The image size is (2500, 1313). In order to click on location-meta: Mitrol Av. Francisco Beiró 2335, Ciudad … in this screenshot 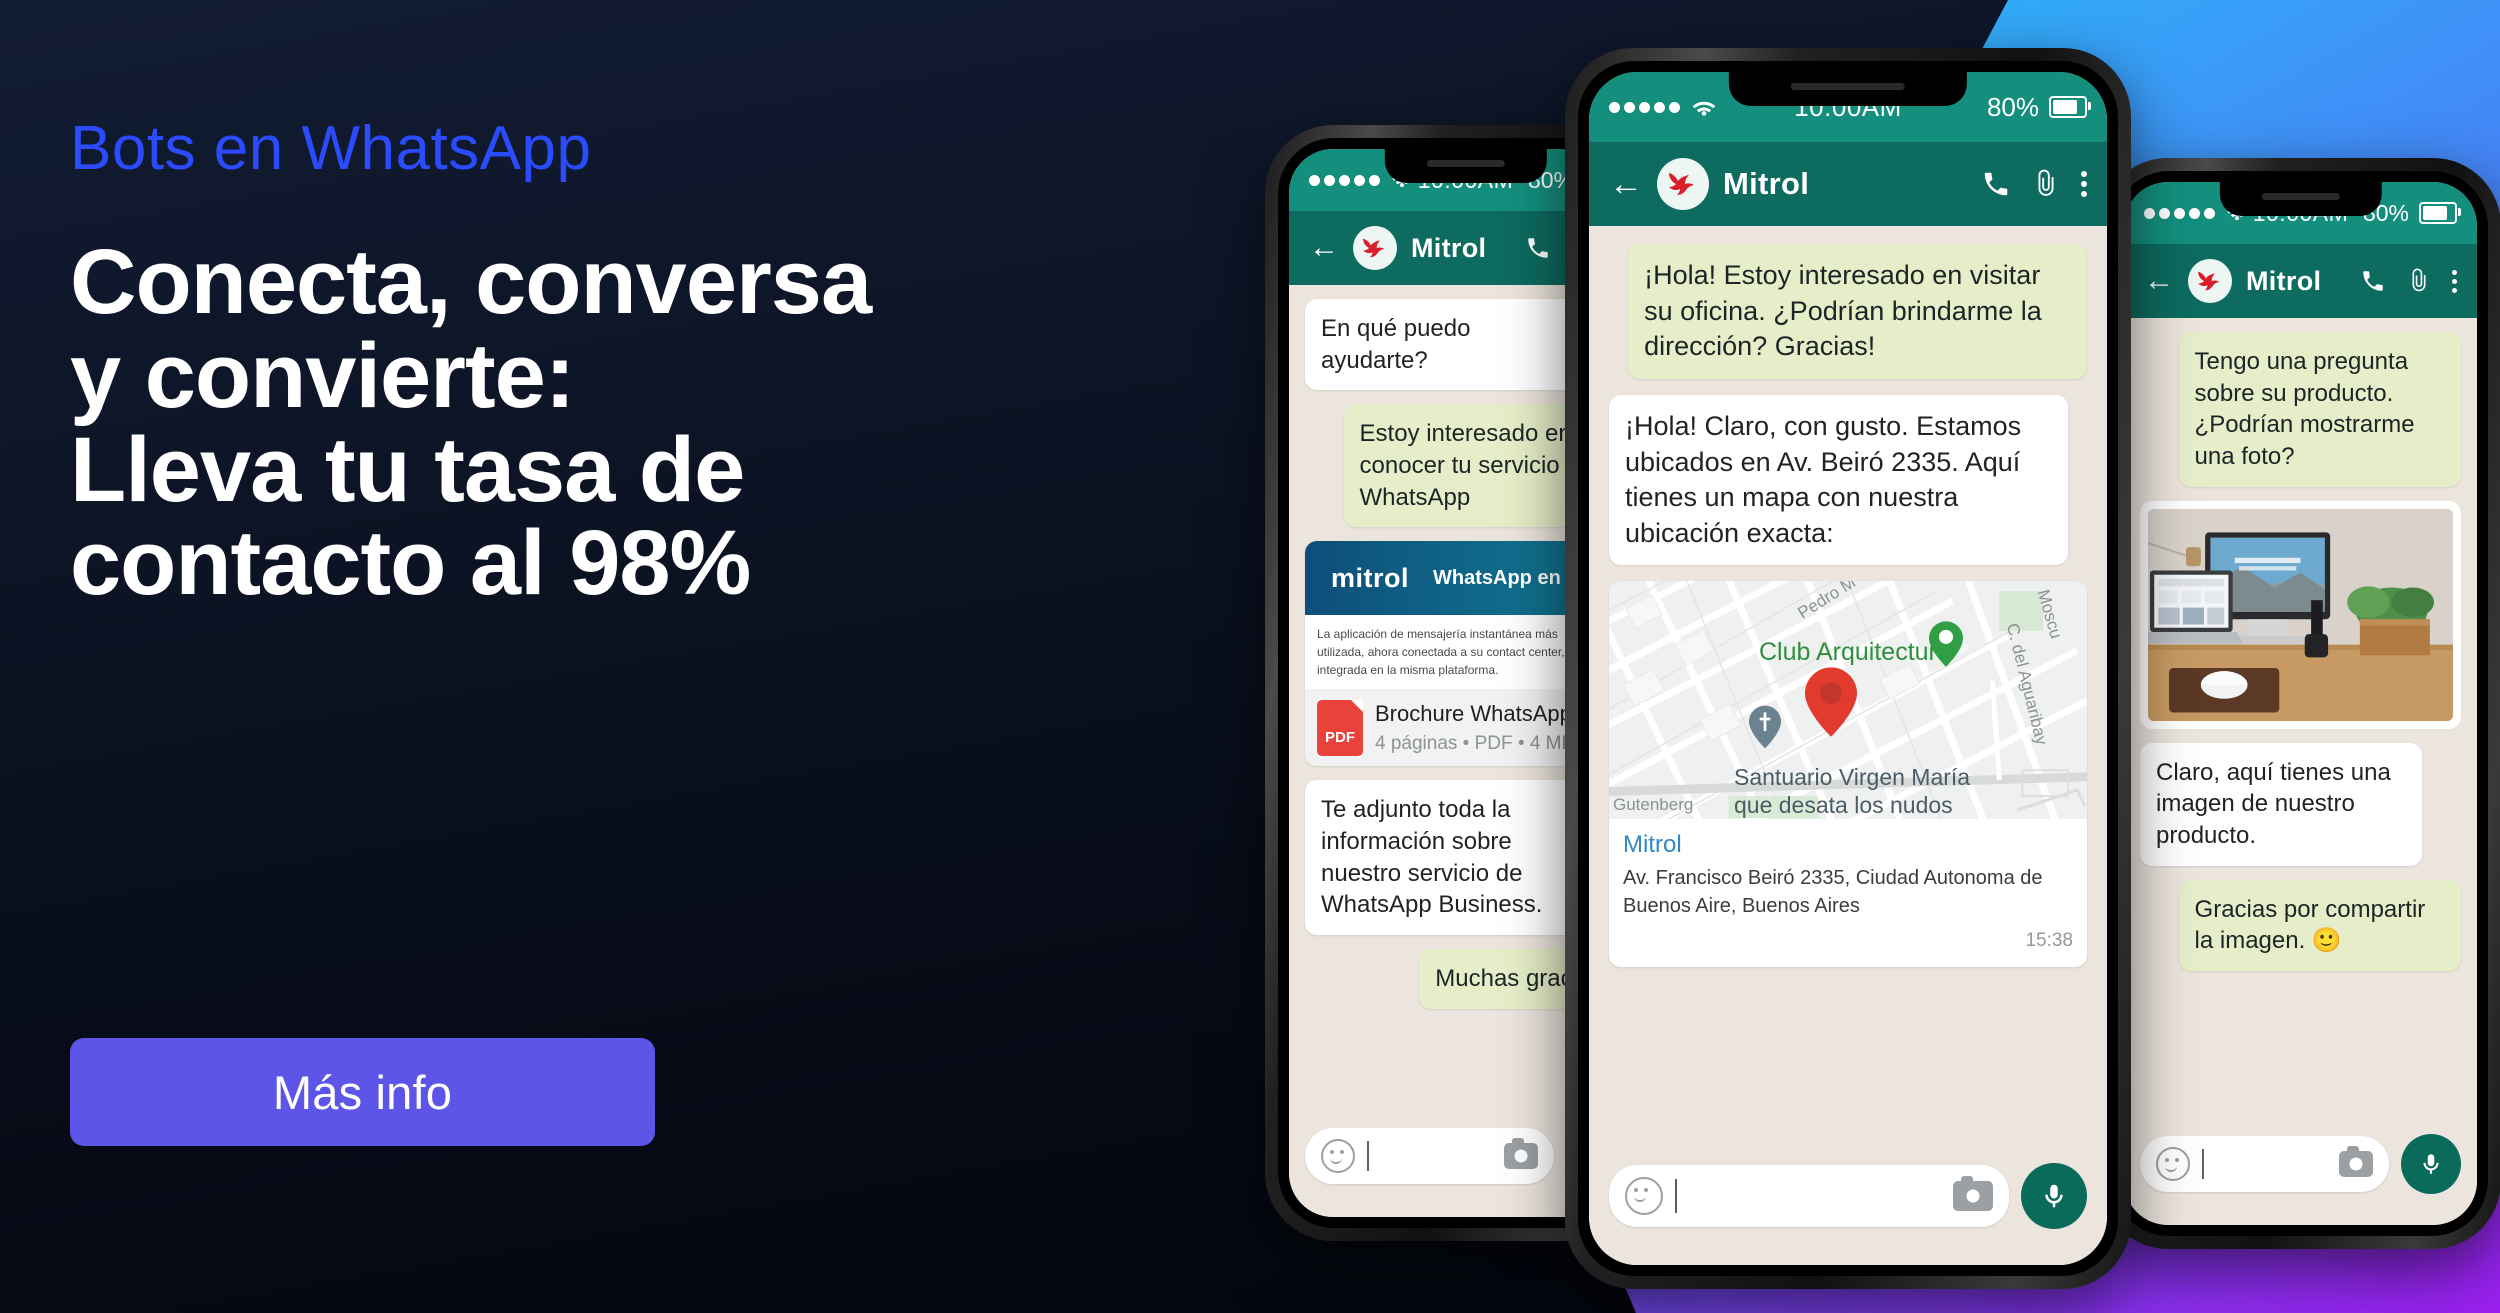, I will do `click(1848, 893)`.